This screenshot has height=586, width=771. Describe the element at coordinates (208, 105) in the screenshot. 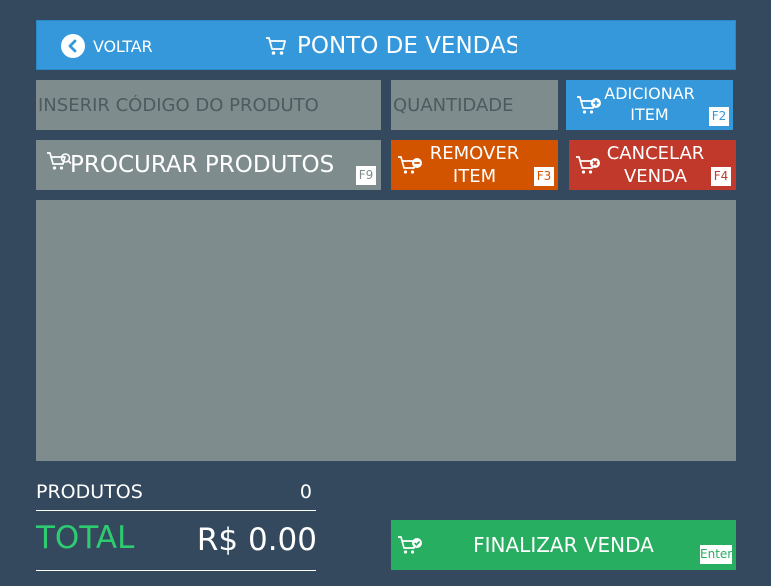

I see `product-code-input` at that location.